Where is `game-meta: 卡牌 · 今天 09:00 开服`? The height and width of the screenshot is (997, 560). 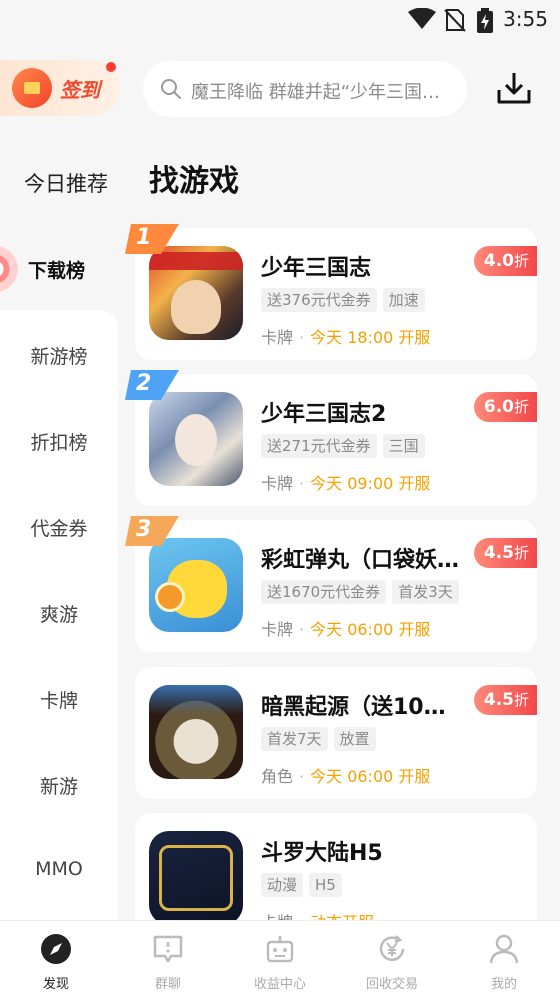
game-meta: 卡牌 · 今天 09:00 开服 is located at coordinates (346, 483).